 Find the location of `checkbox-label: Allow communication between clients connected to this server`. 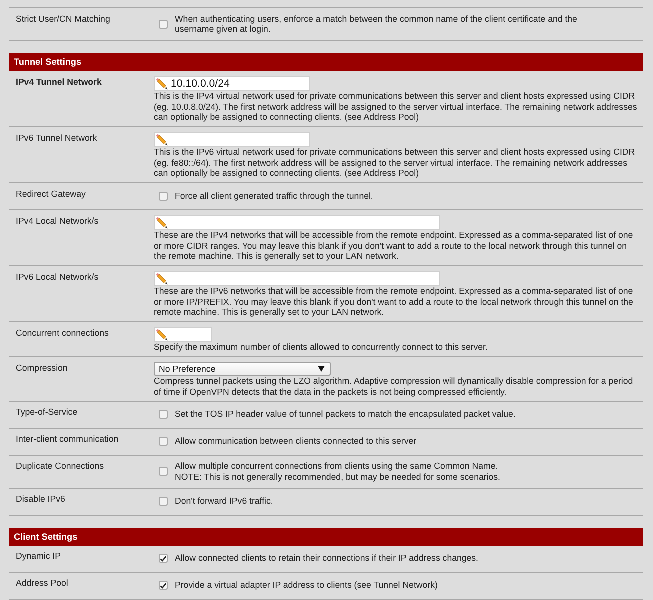

checkbox-label: Allow communication between clients connected to this server is located at coordinates (296, 441).